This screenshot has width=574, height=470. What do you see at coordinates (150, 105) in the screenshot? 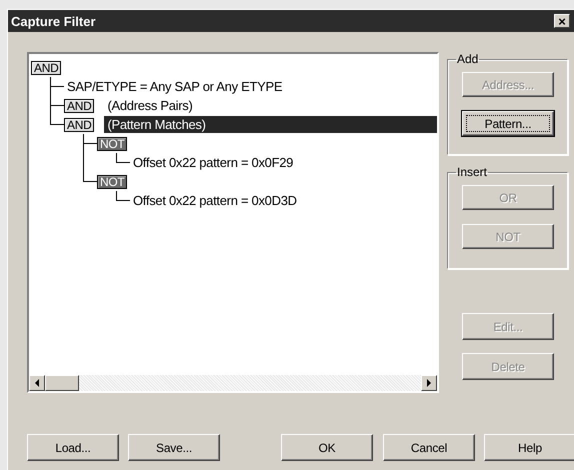
I see `tree-item: (Address Pairs)` at bounding box center [150, 105].